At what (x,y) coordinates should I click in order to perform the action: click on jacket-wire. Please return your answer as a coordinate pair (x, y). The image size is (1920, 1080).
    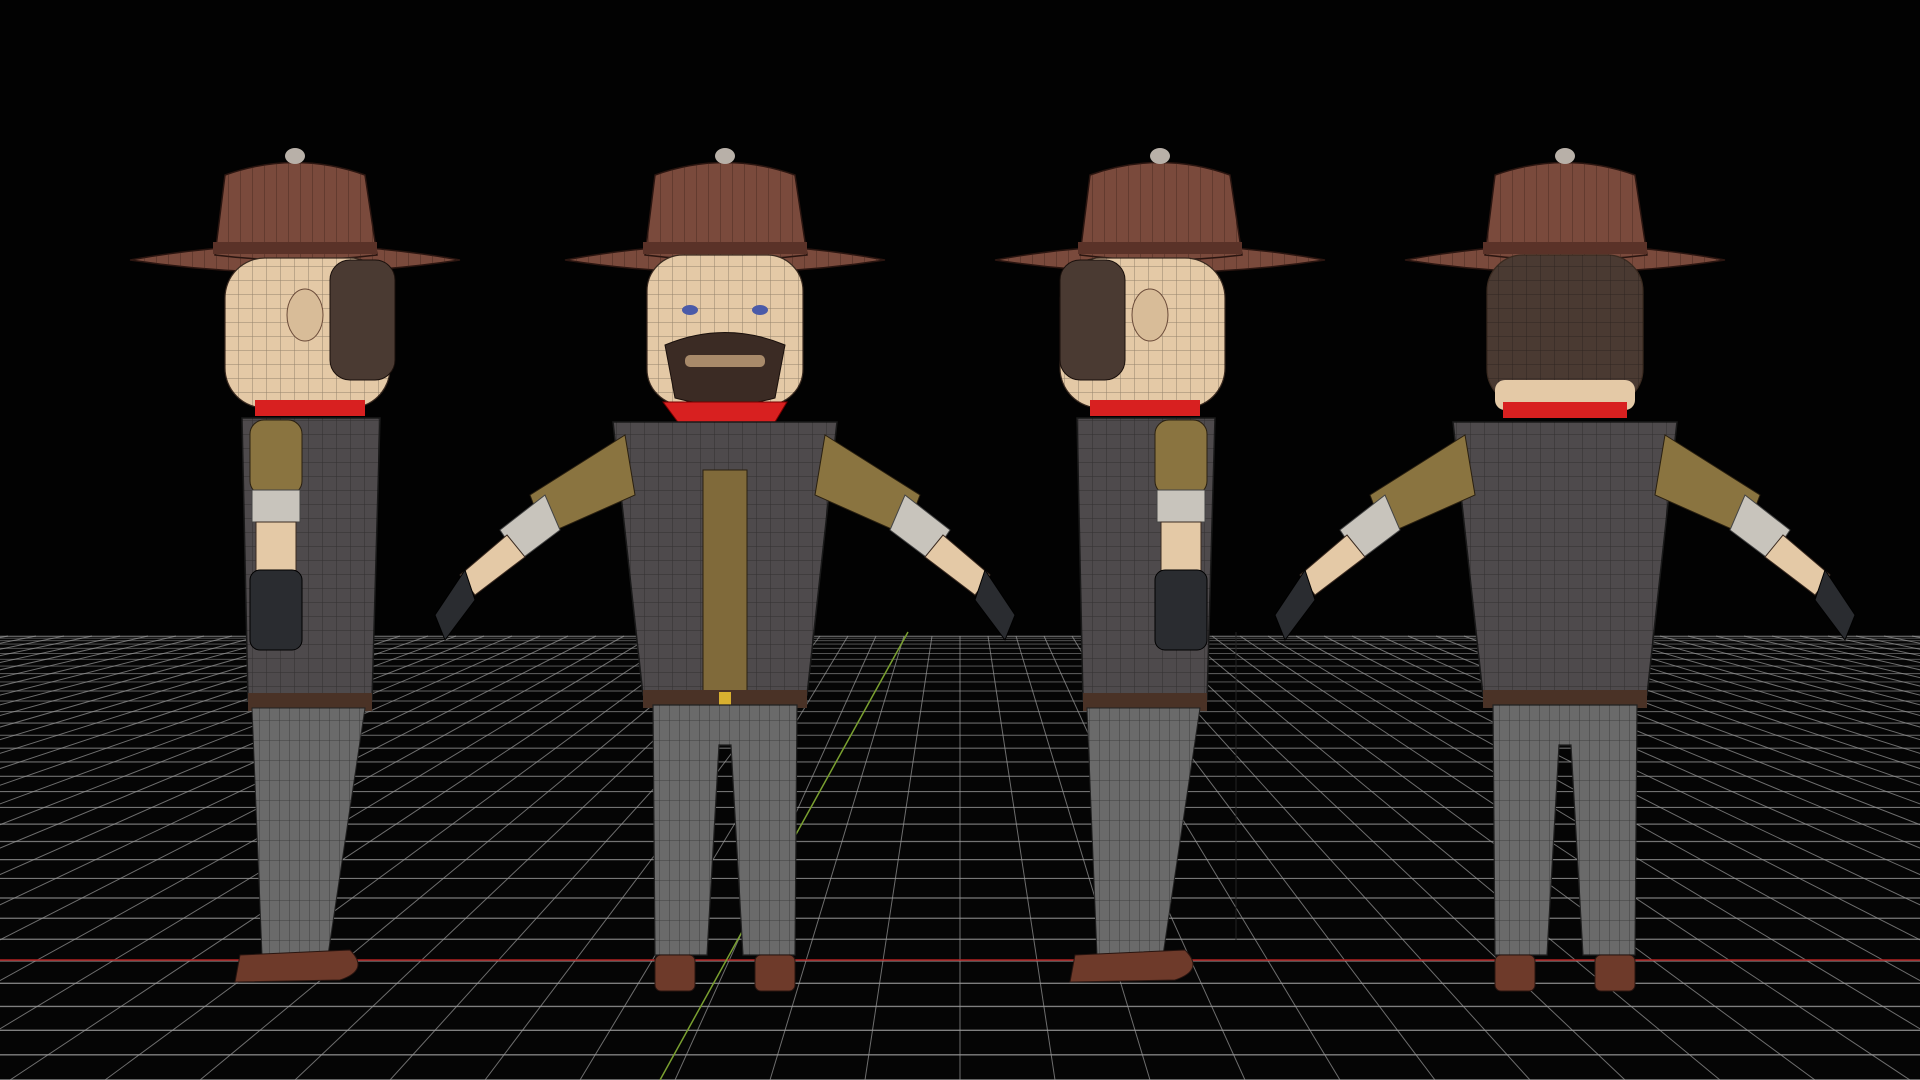
    Looking at the image, I should click on (1565, 558).